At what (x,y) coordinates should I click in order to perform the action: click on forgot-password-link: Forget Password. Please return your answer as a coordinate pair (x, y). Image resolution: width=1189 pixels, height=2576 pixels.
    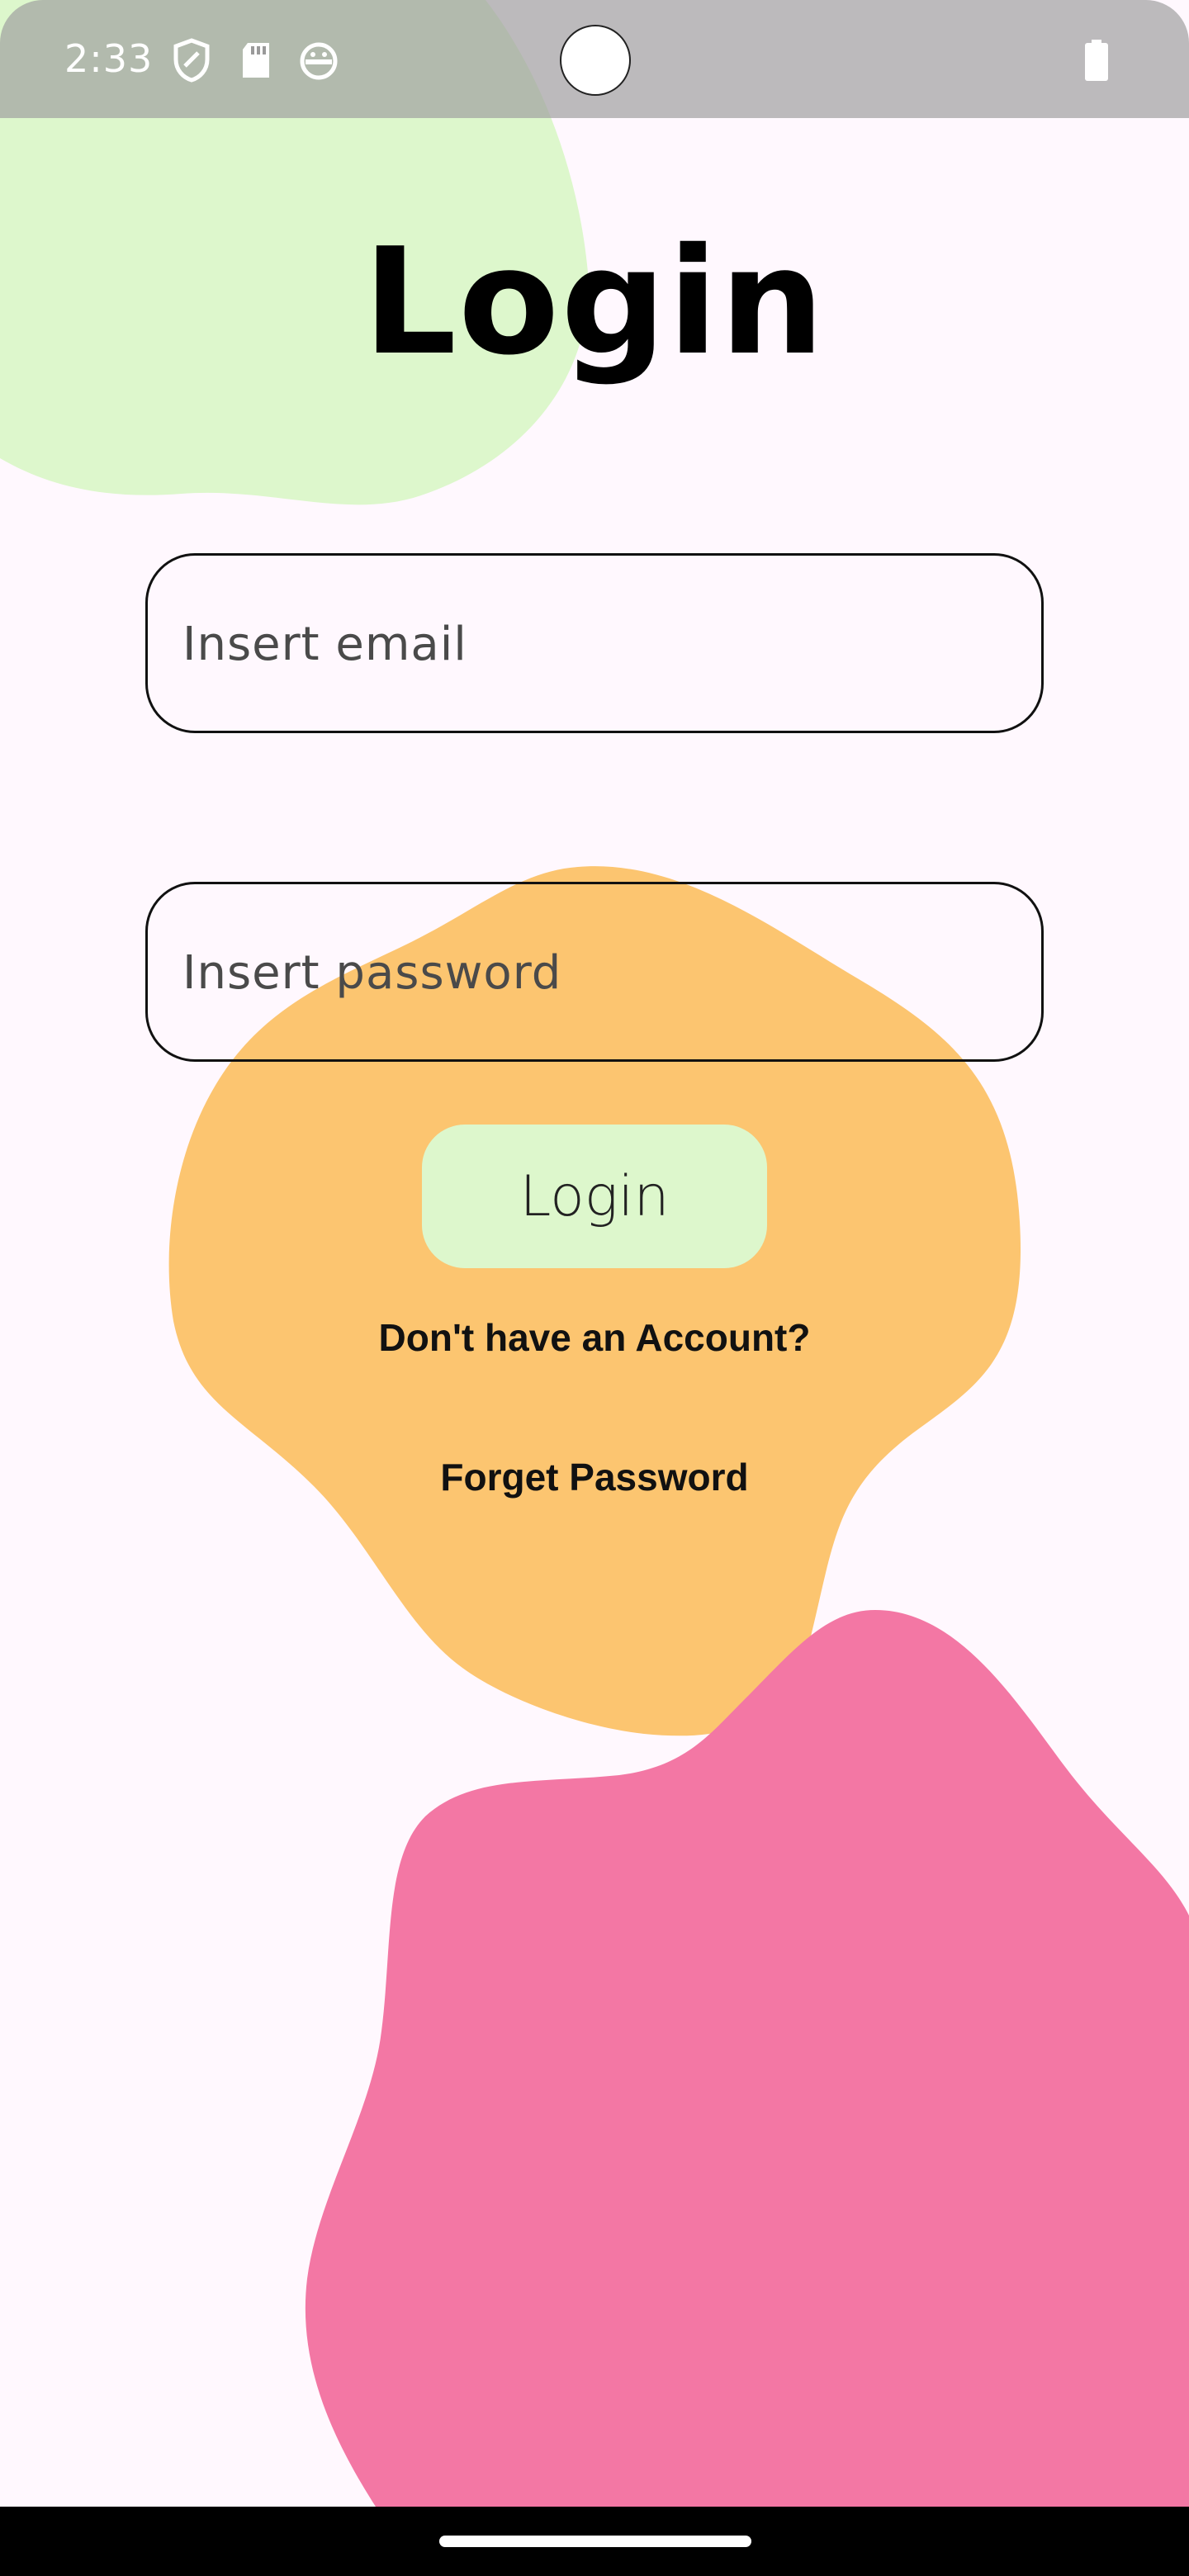
    Looking at the image, I should click on (594, 1477).